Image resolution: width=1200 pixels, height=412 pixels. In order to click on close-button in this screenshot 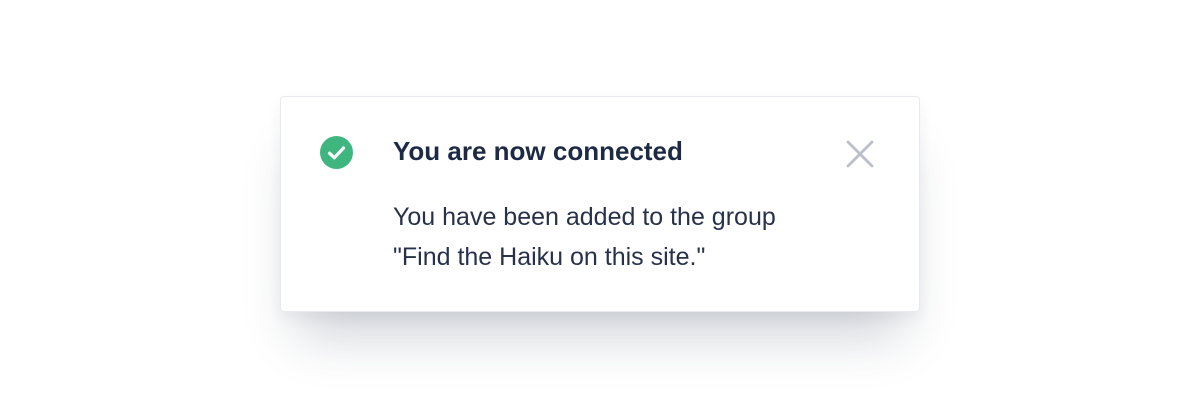, I will do `click(860, 154)`.